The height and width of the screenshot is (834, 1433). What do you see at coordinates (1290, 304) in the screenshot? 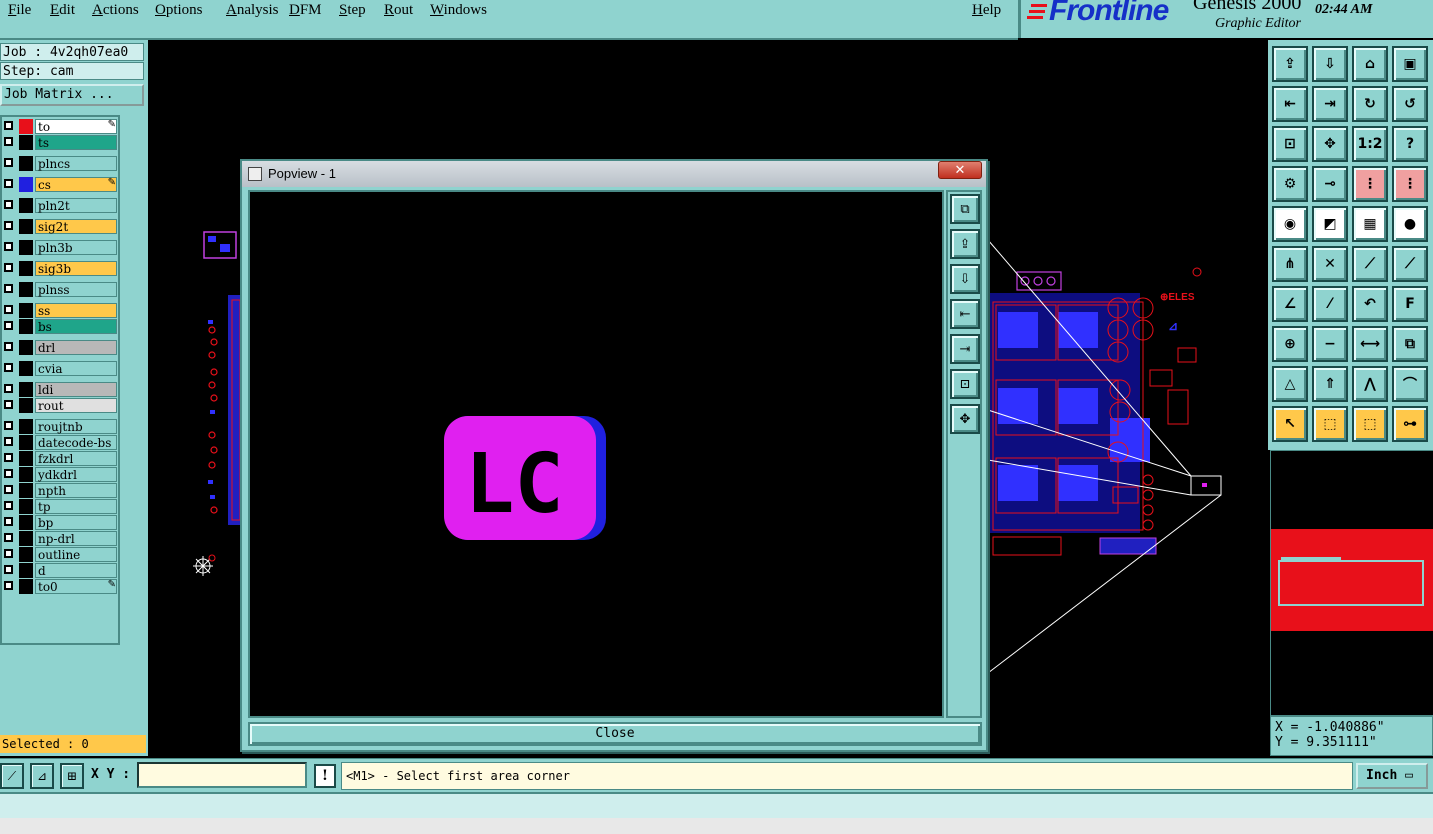
I see `angle-icon: ∠` at bounding box center [1290, 304].